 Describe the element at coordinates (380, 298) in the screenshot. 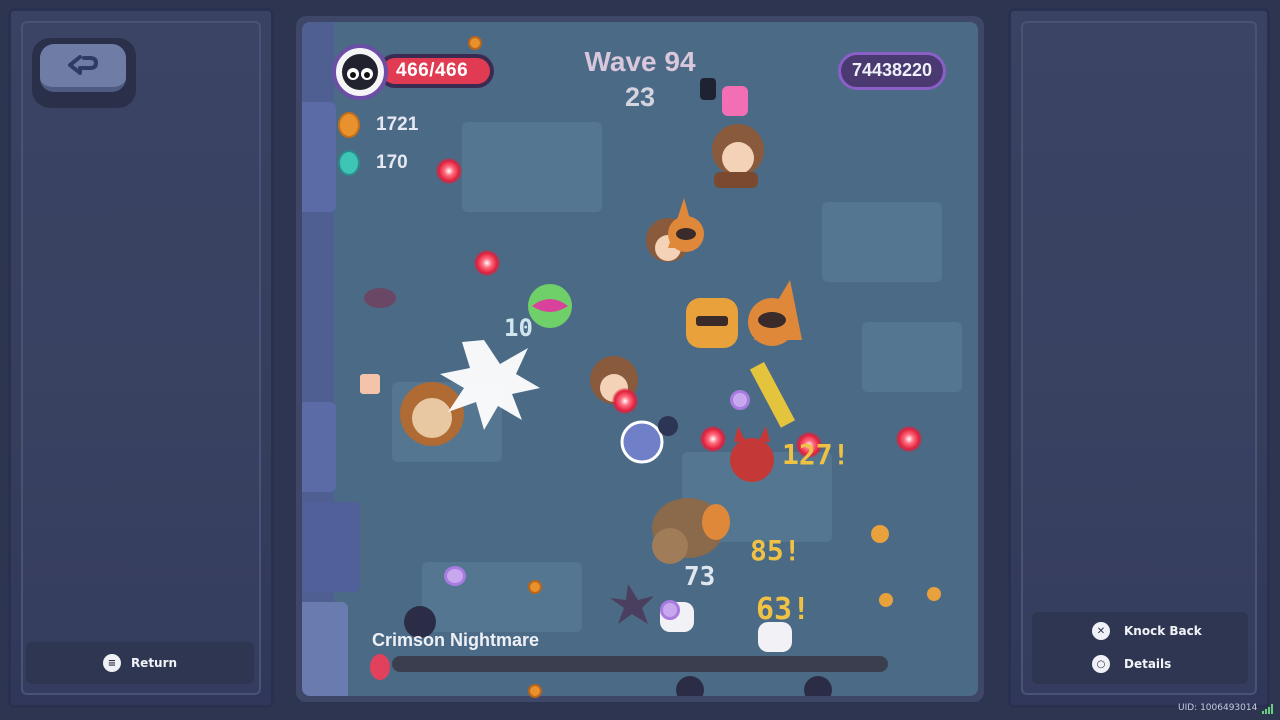

I see `dark-slime` at that location.